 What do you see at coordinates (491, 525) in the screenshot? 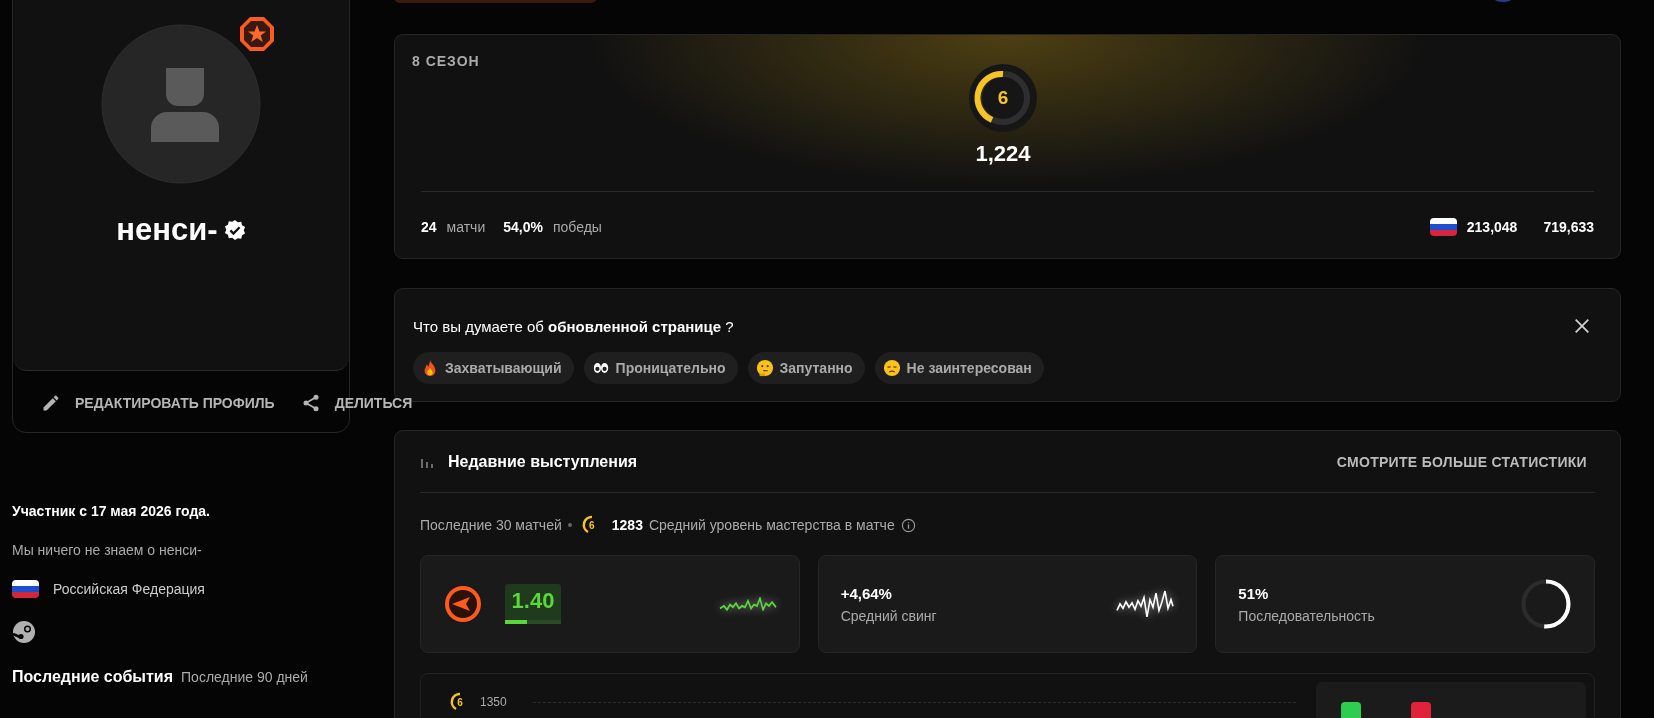
I see `summary-text: Последние 30 матчей` at bounding box center [491, 525].